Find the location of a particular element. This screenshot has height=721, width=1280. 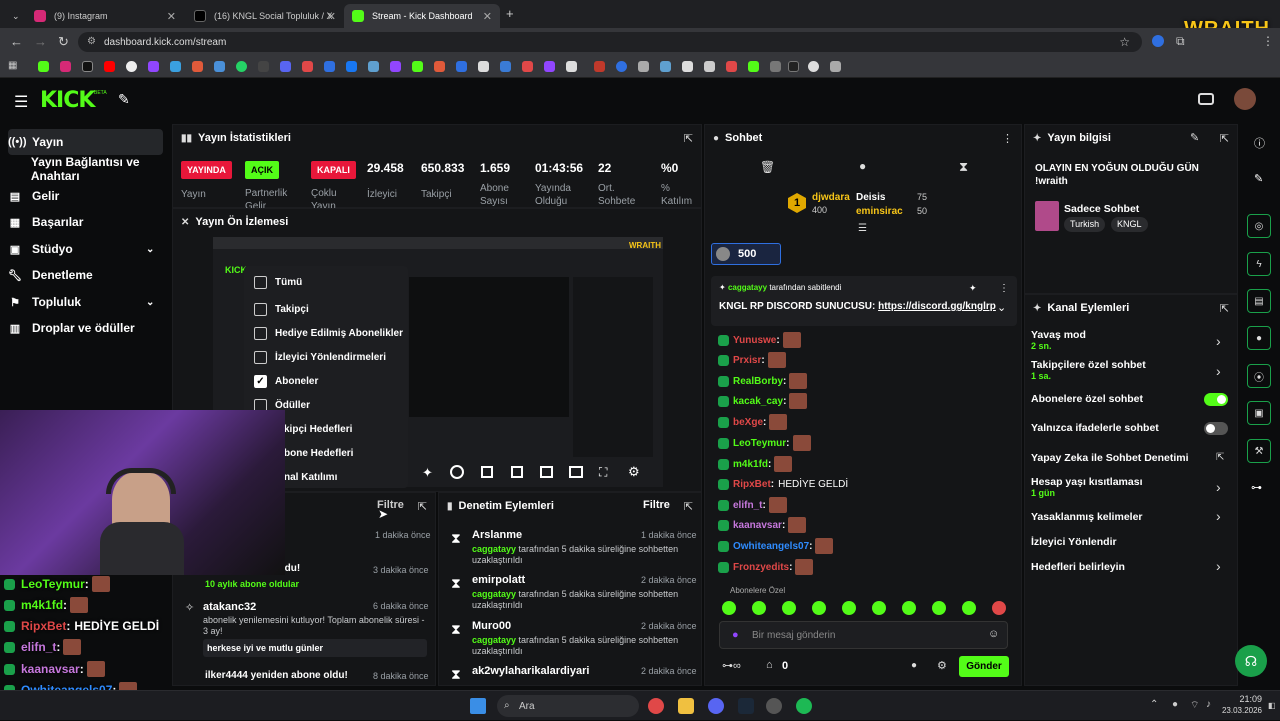

bookmark-youtube-icon is located at coordinates (109, 66).